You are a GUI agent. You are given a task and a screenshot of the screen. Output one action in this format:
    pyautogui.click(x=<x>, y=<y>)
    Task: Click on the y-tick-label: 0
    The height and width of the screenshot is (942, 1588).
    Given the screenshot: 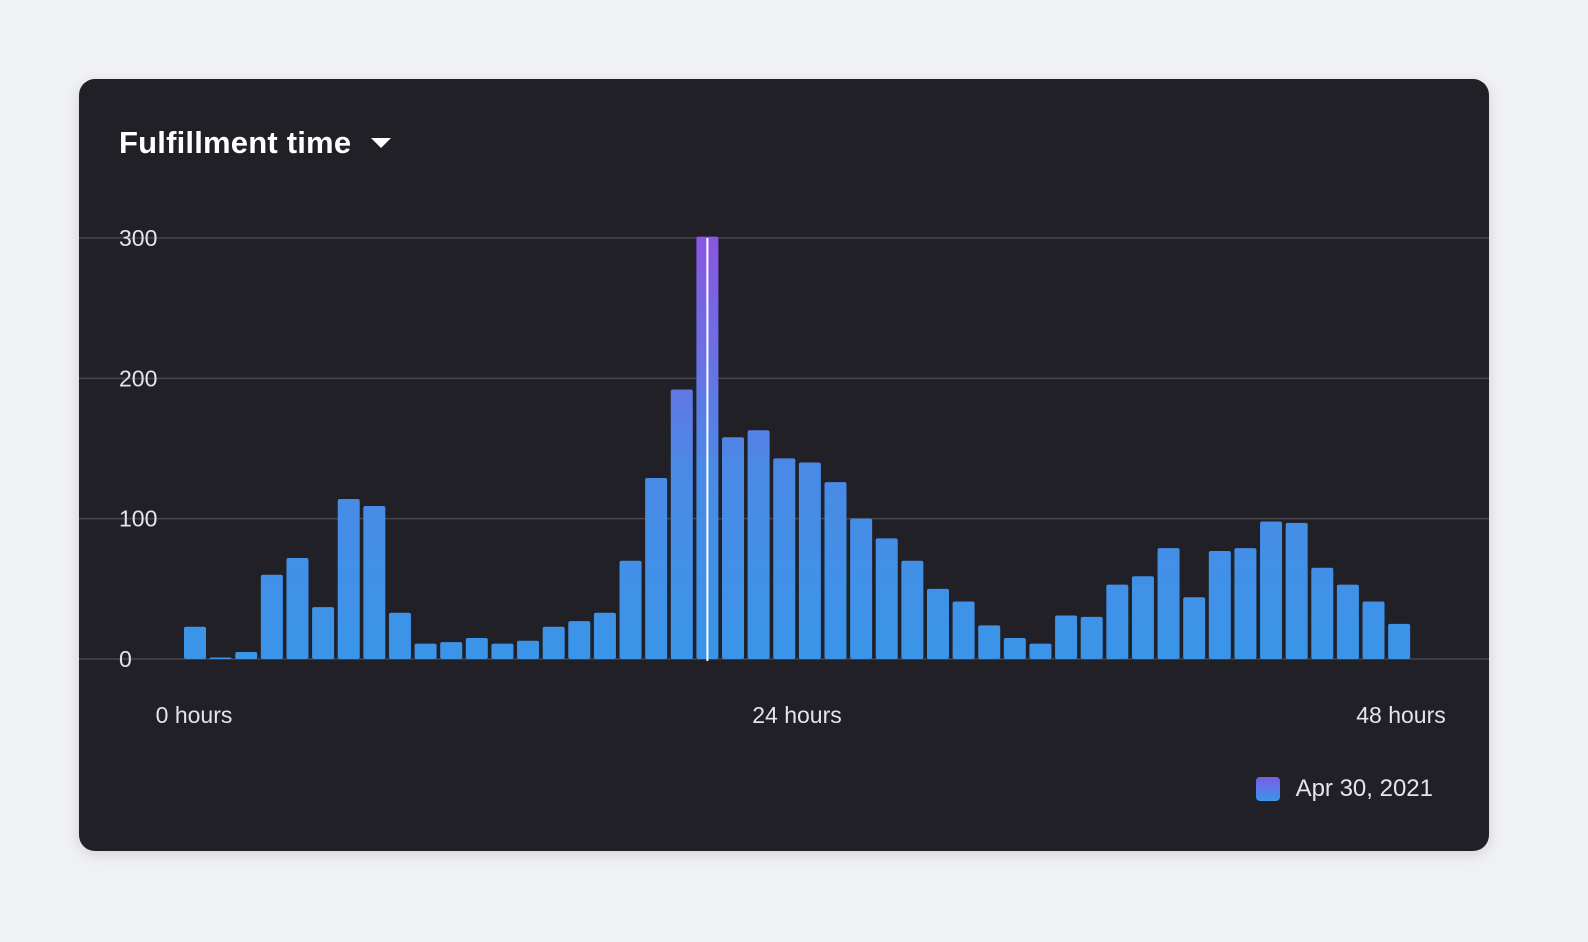 What is the action you would take?
    pyautogui.click(x=125, y=659)
    